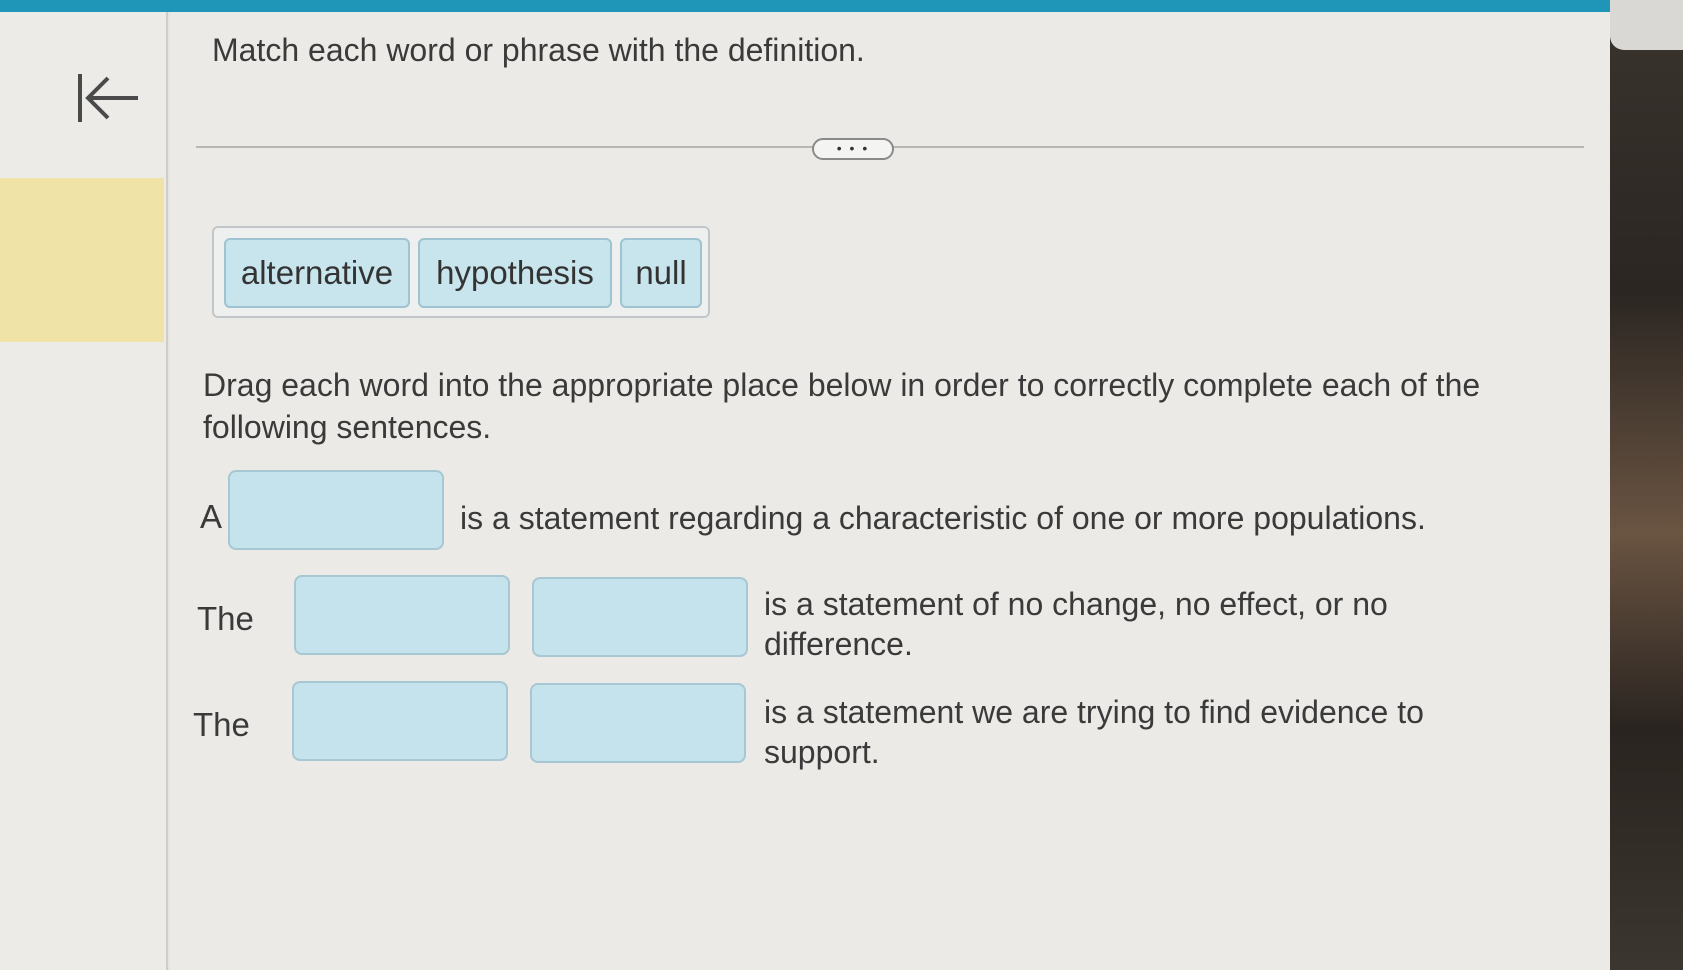 The width and height of the screenshot is (1683, 970). I want to click on sentence-1-drop-zone, so click(336, 510).